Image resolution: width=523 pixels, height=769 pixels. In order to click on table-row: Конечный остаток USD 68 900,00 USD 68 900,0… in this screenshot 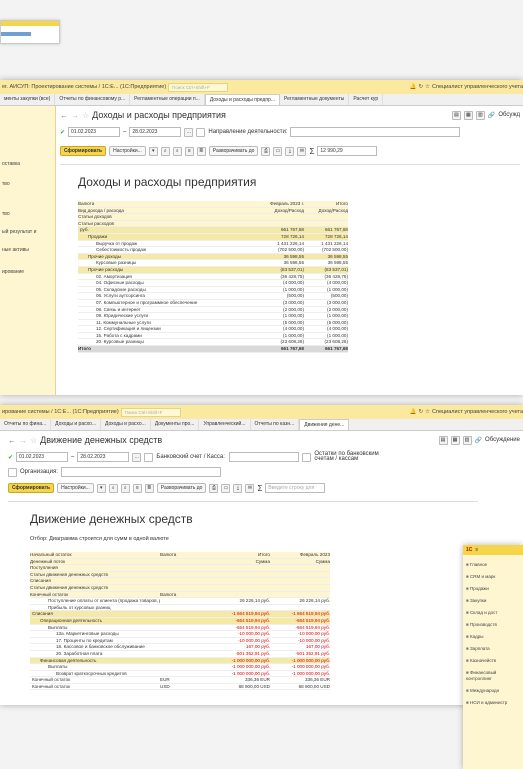, I will do `click(180, 687)`.